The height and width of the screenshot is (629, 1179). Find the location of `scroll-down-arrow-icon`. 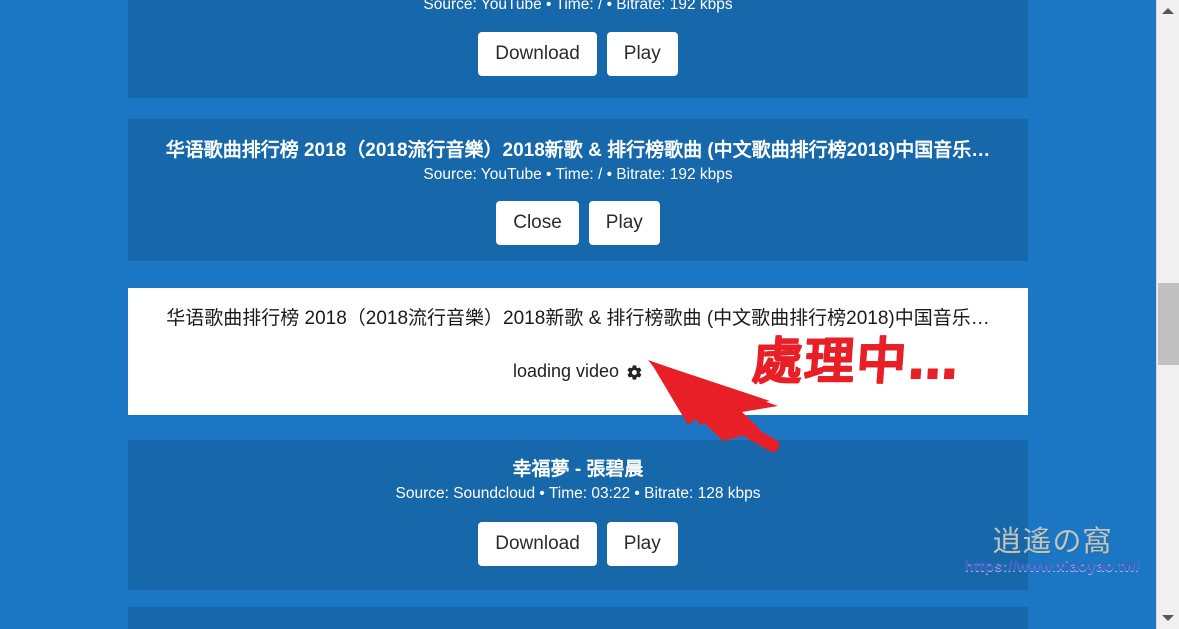

scroll-down-arrow-icon is located at coordinates (1168, 618).